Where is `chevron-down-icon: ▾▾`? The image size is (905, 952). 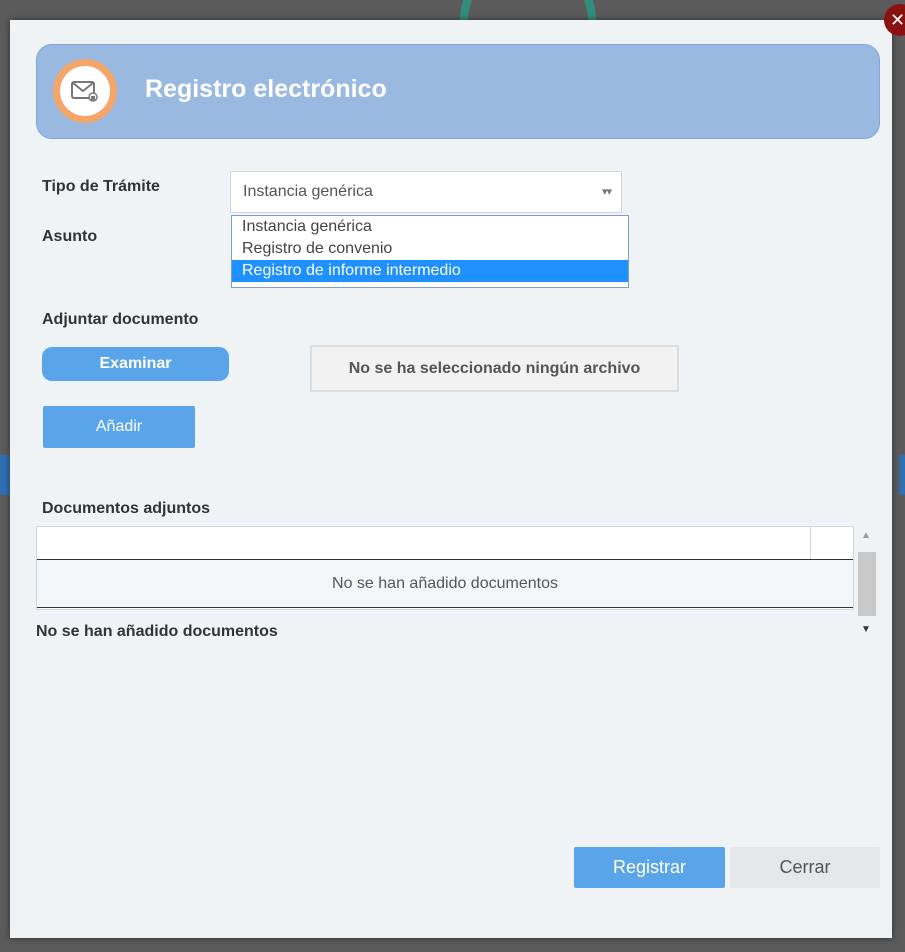
chevron-down-icon: ▾▾ is located at coordinates (606, 192).